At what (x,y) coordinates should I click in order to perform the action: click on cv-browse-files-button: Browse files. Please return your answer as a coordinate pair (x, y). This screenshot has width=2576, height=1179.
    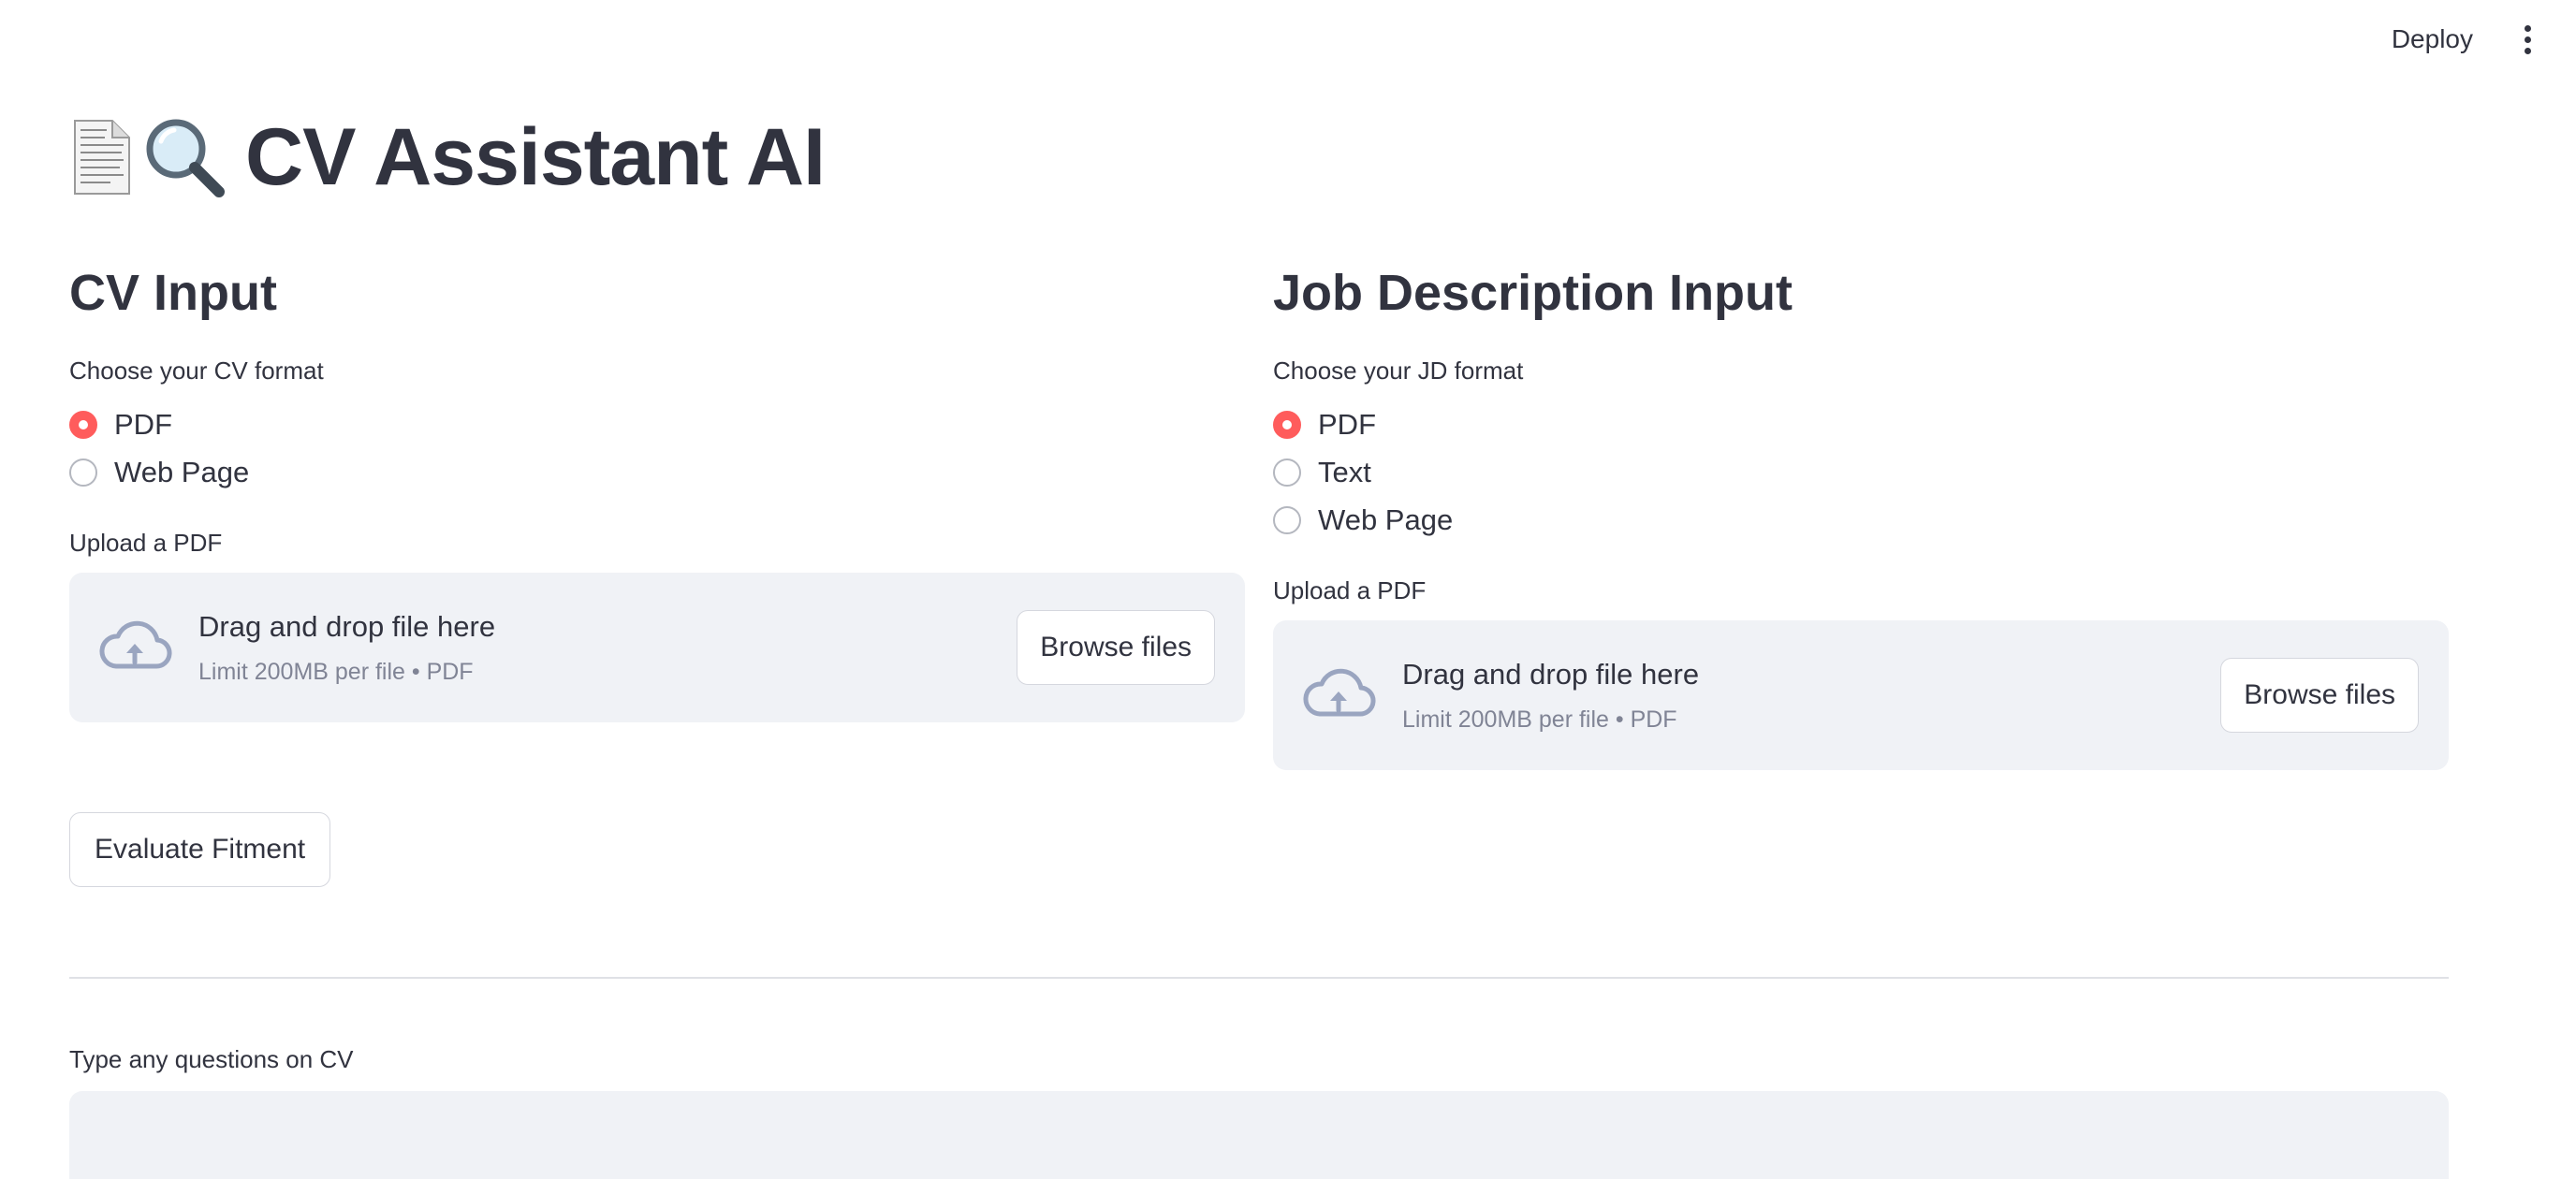
    Looking at the image, I should click on (1116, 647).